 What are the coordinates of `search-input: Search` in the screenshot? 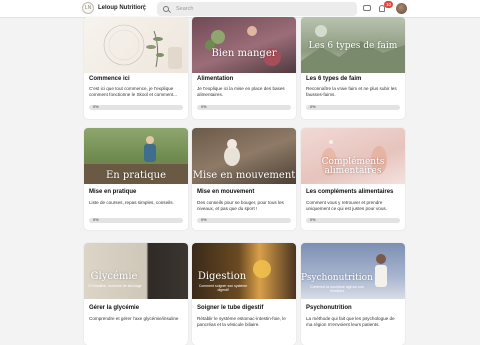 It's located at (257, 9).